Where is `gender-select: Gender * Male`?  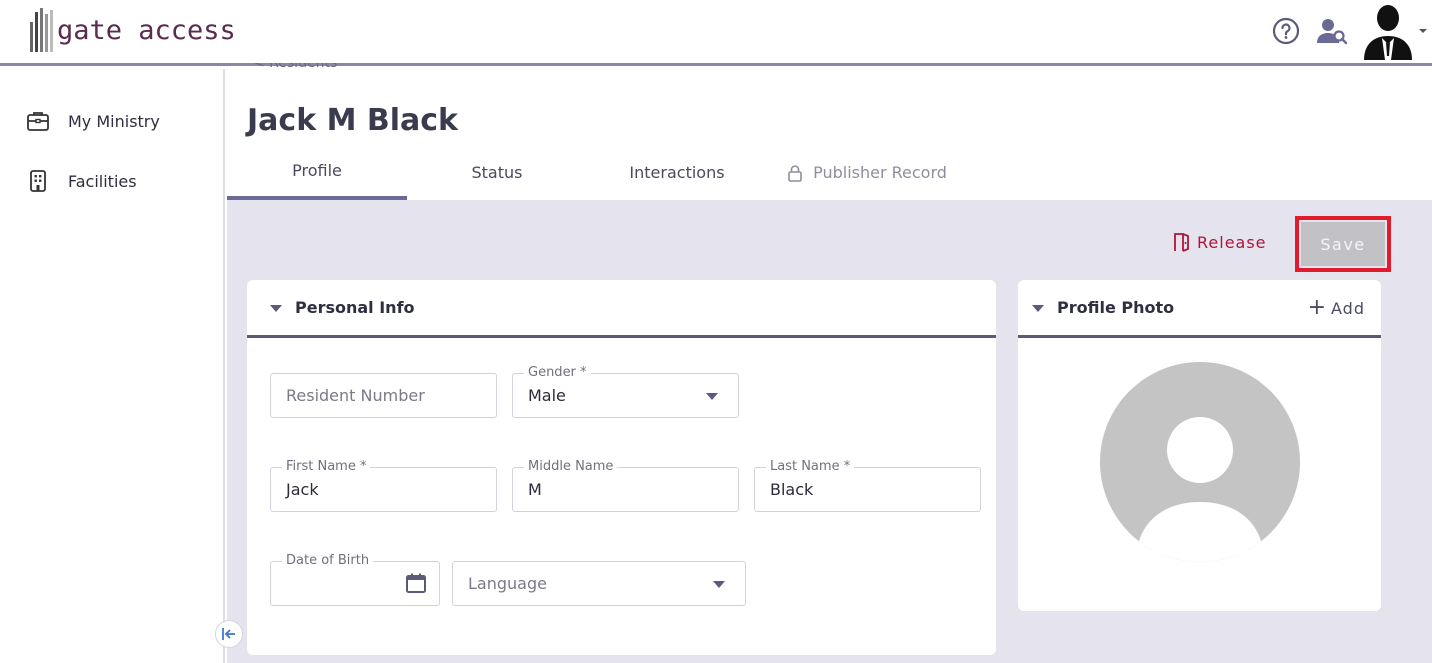 gender-select: Gender * Male is located at coordinates (625, 391).